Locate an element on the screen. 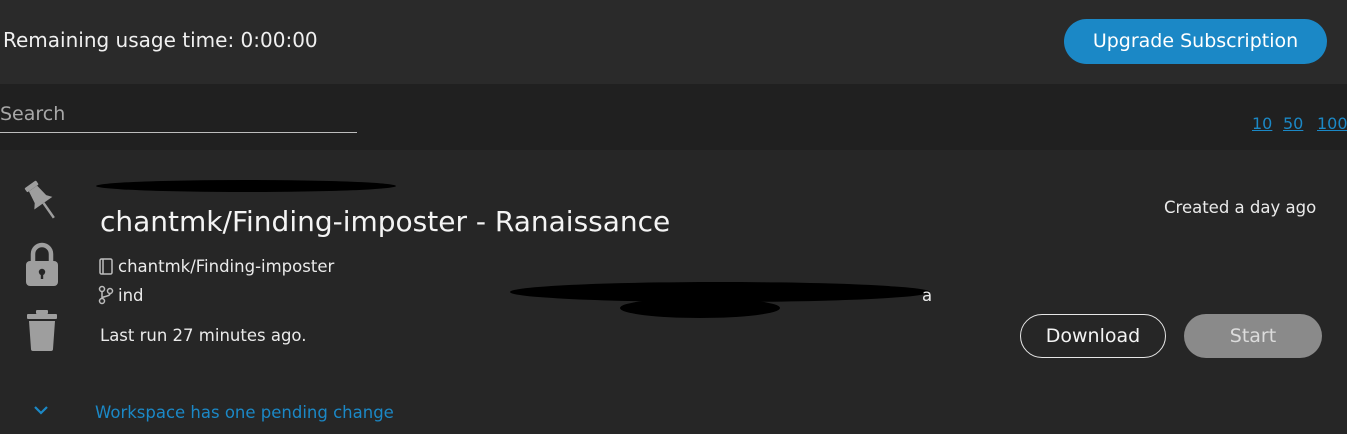 This screenshot has width=1347, height=434. remaining-usage-time: Remaining usage time: 0:00:00 is located at coordinates (160, 40).